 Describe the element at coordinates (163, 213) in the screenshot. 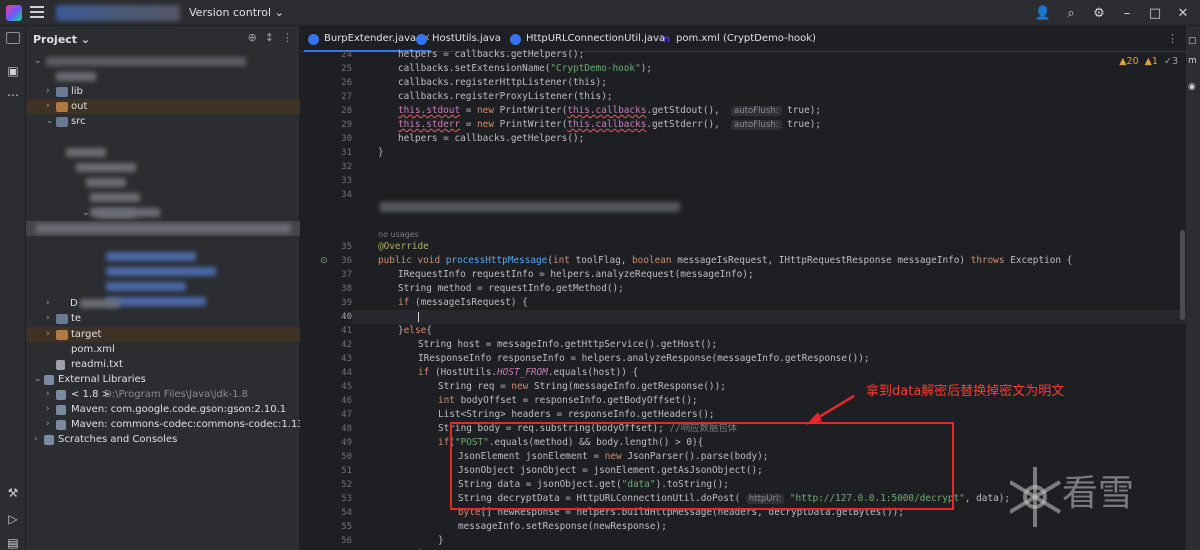

I see `tree-row-blurred: ⌄` at that location.